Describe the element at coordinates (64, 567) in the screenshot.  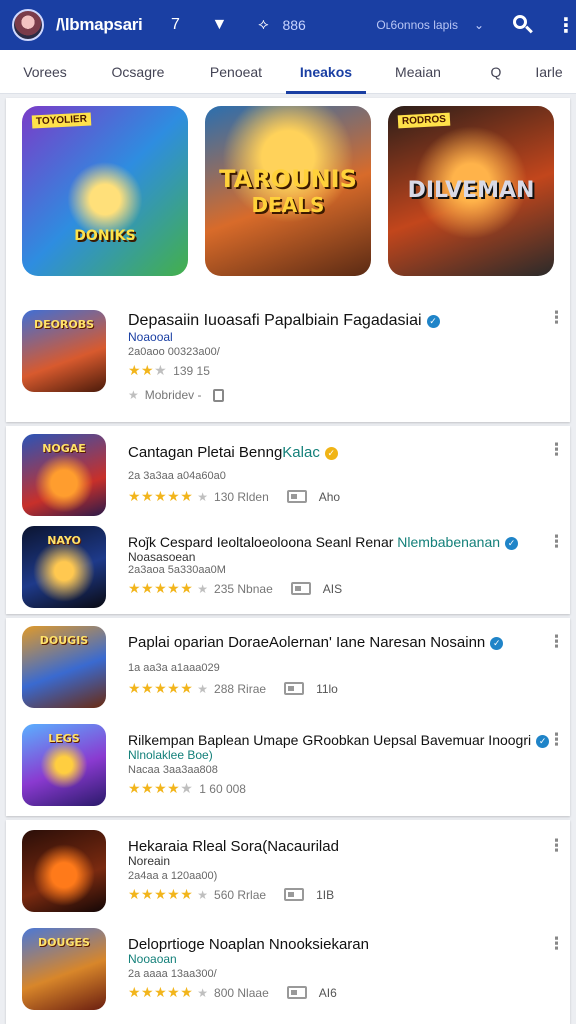
I see `app-icon: NAYO` at that location.